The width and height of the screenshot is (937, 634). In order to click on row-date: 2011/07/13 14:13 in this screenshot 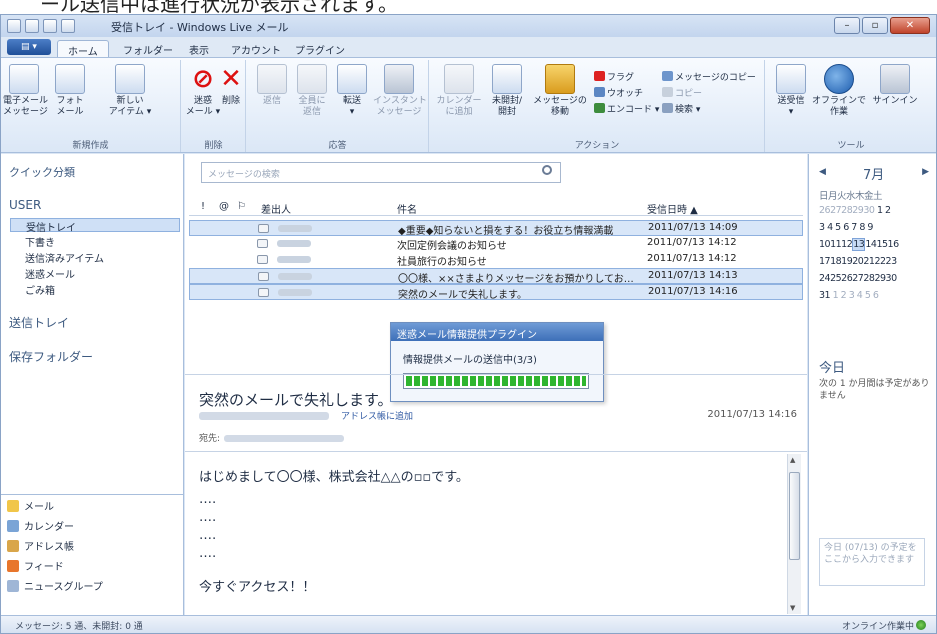, I will do `click(693, 275)`.